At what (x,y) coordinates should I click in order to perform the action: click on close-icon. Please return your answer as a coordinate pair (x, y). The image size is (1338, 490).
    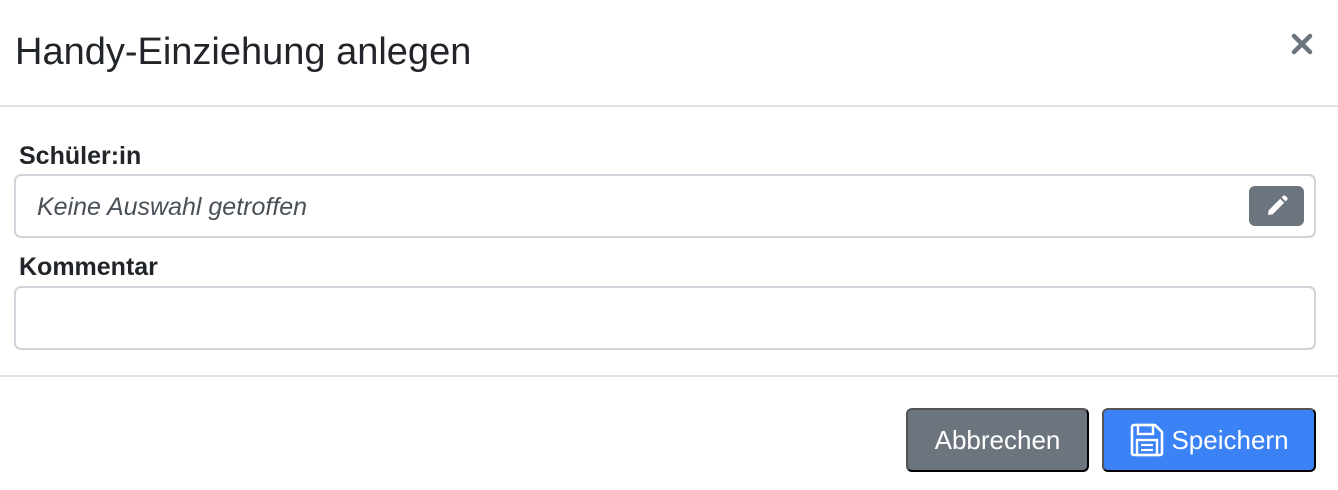
    Looking at the image, I should click on (1302, 44).